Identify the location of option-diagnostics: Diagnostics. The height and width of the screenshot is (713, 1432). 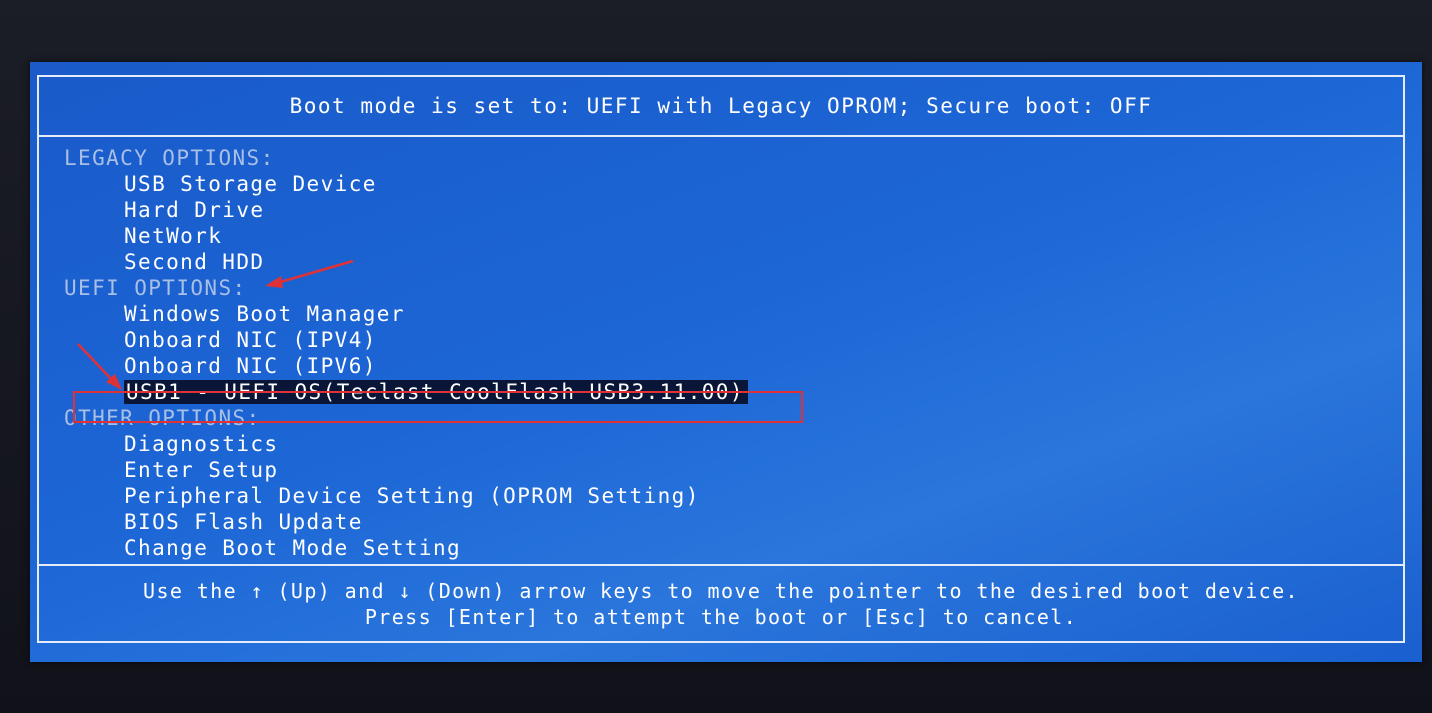
(714, 444).